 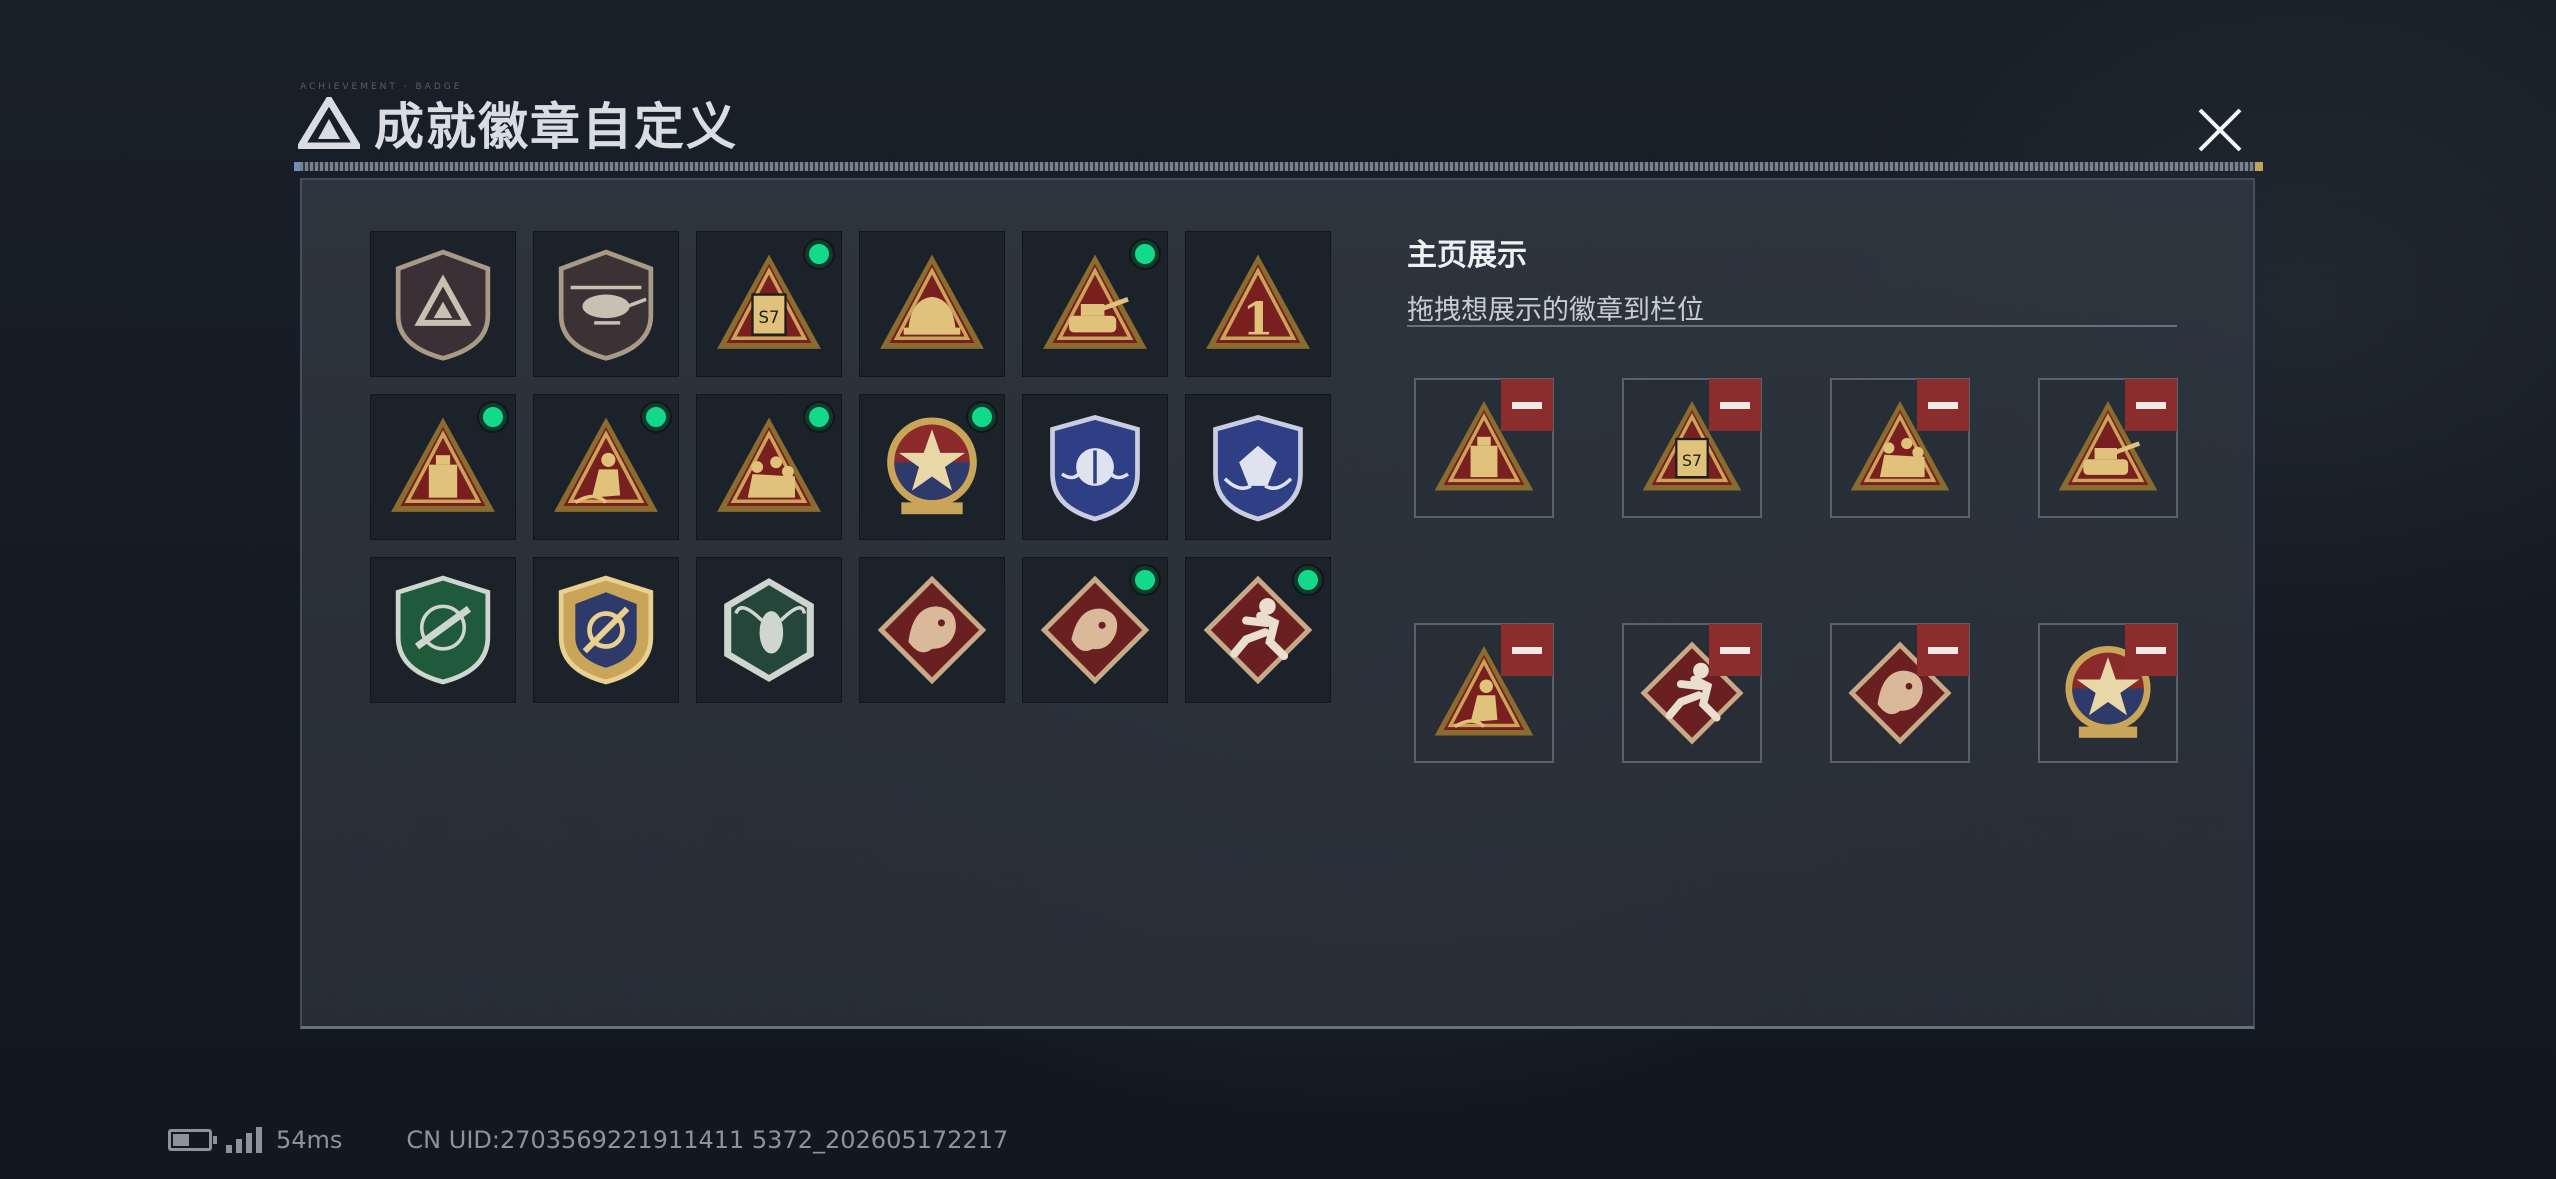 I want to click on helicopter-shield-badge-icon, so click(x=606, y=305).